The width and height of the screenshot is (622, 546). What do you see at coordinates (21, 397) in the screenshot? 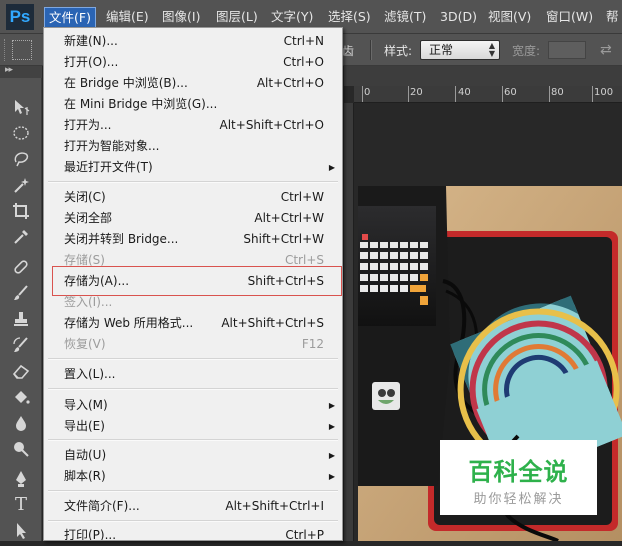
I see `paint-bucket-tool-icon` at bounding box center [21, 397].